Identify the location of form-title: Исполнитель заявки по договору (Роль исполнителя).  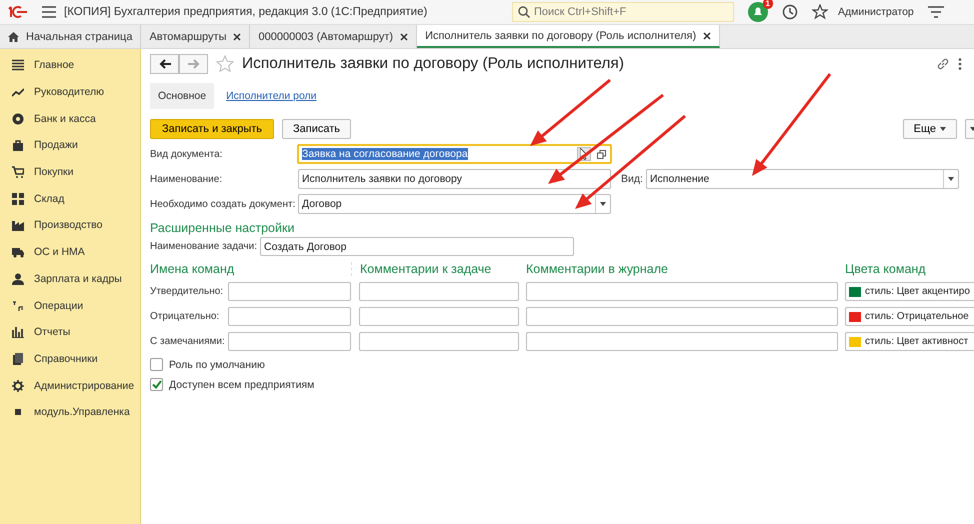
(433, 64).